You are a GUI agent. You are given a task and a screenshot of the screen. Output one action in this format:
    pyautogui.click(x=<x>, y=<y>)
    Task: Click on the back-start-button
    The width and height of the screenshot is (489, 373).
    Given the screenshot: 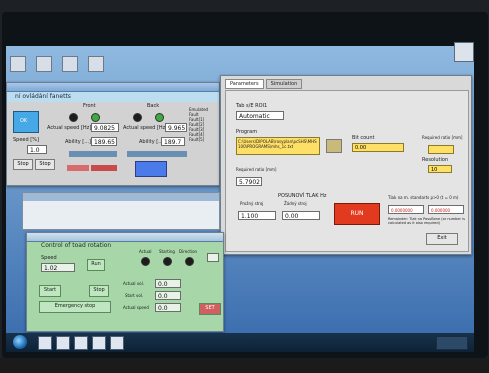 What is the action you would take?
    pyautogui.click(x=151, y=169)
    